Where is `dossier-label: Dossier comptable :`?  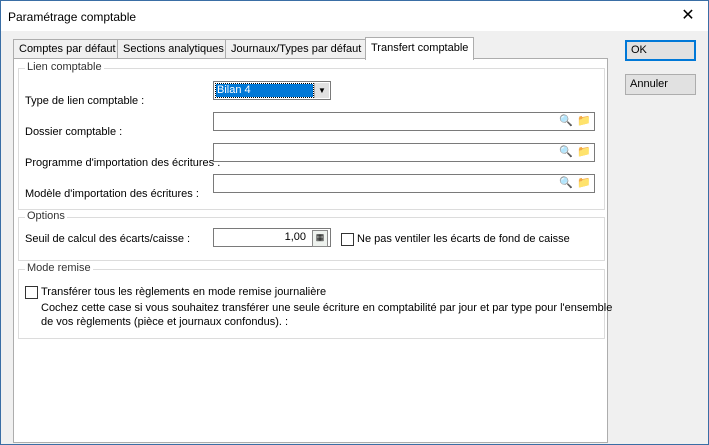
dossier-label: Dossier comptable : is located at coordinates (74, 132).